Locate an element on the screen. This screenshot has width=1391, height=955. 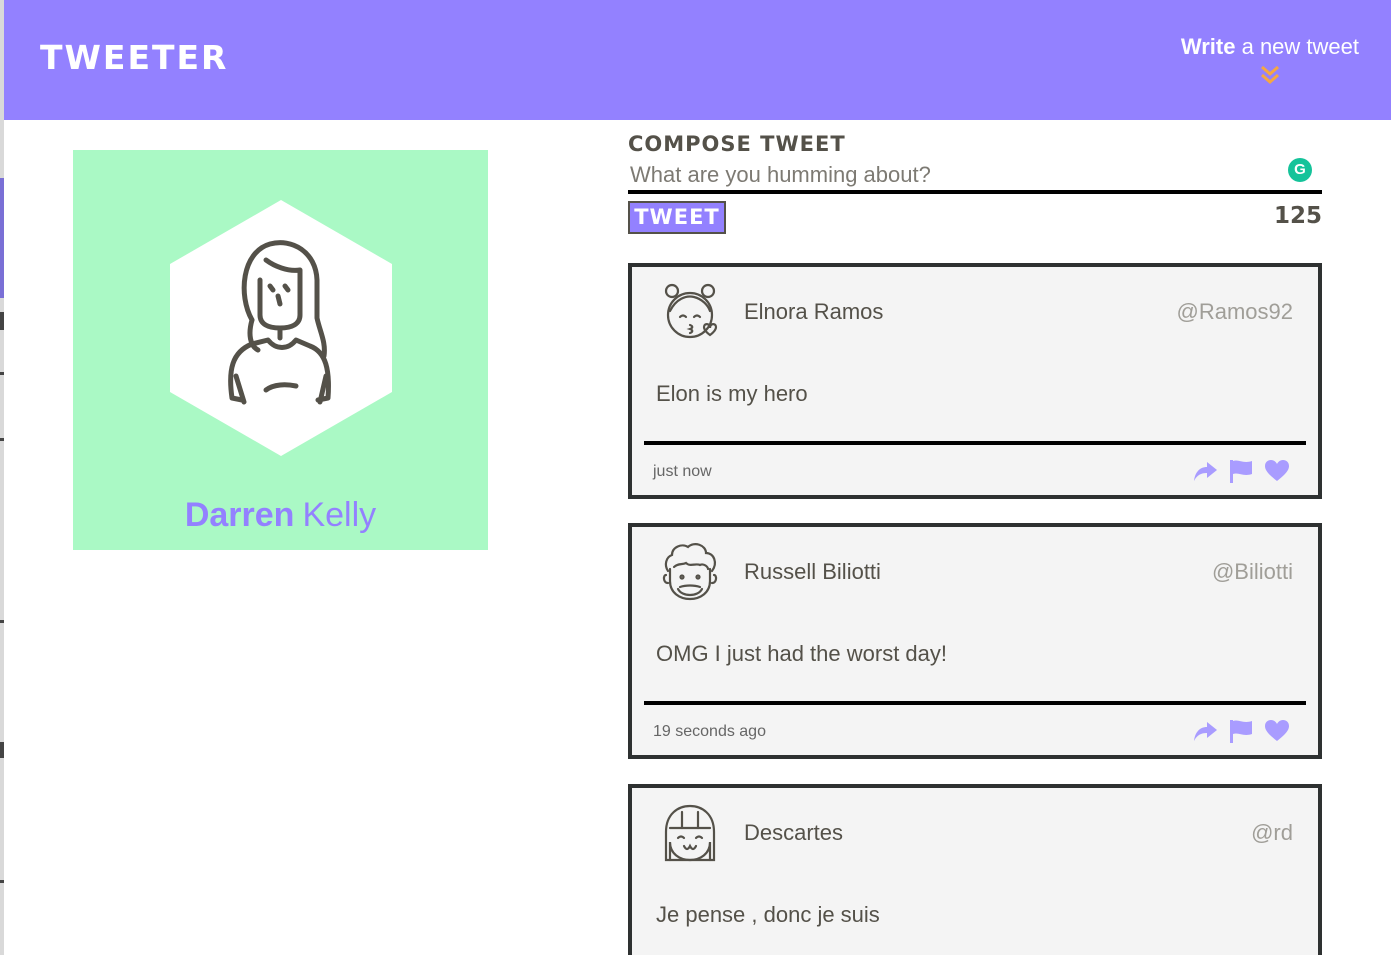
profile-first-name: Darren is located at coordinates (239, 515).